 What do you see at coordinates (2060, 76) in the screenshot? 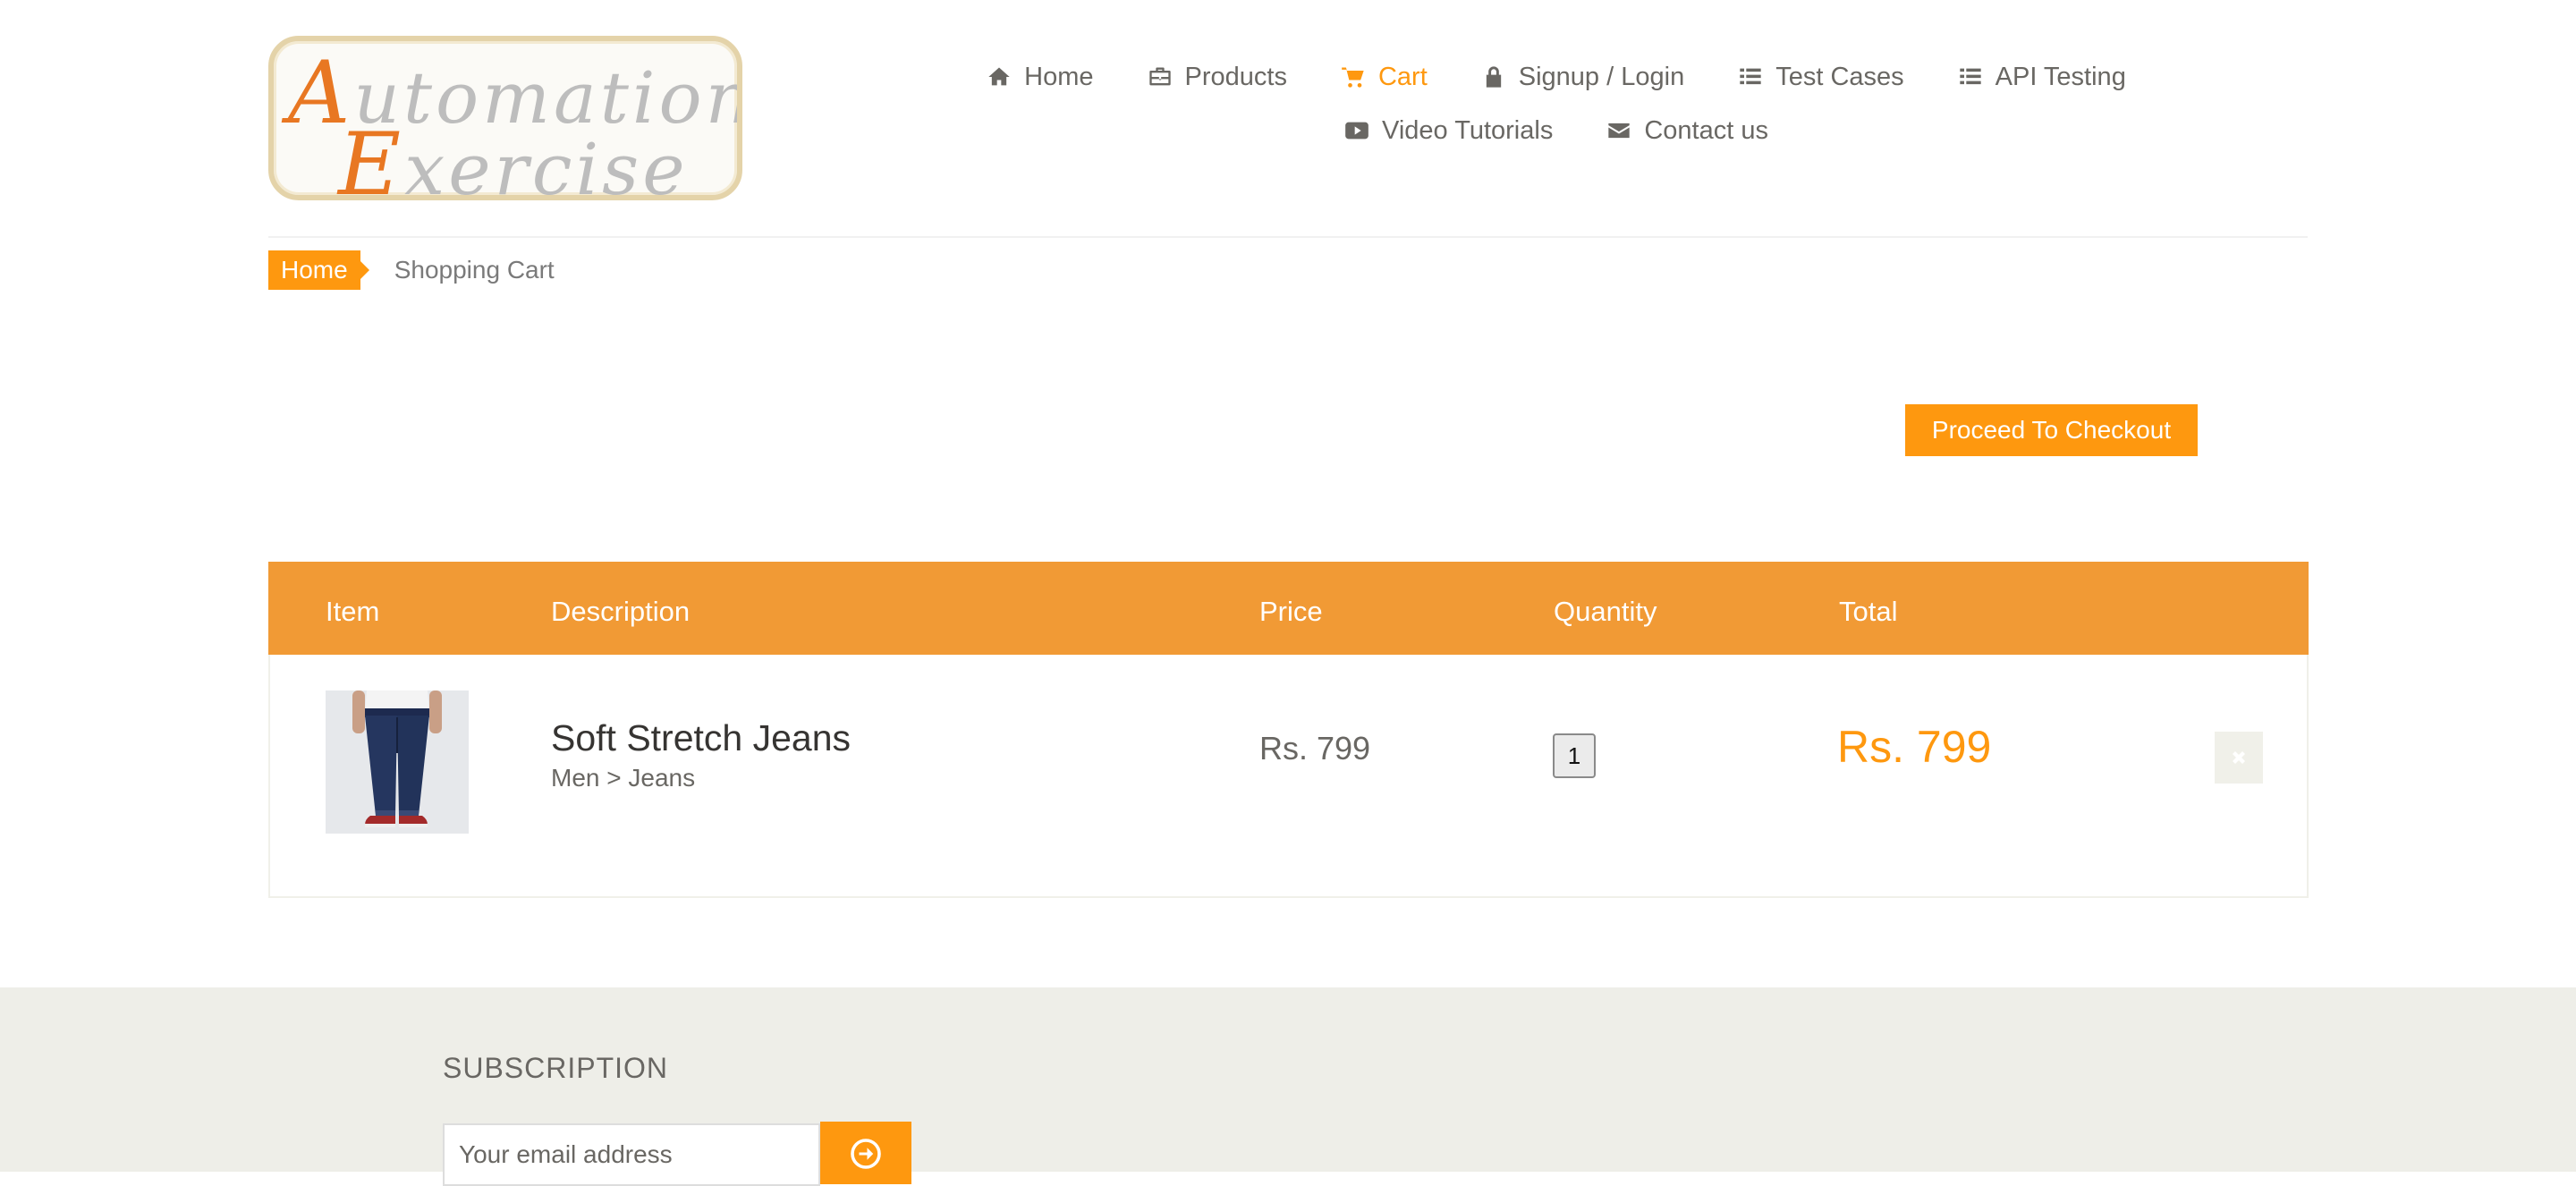
I see `nav-item-label: API Testing` at bounding box center [2060, 76].